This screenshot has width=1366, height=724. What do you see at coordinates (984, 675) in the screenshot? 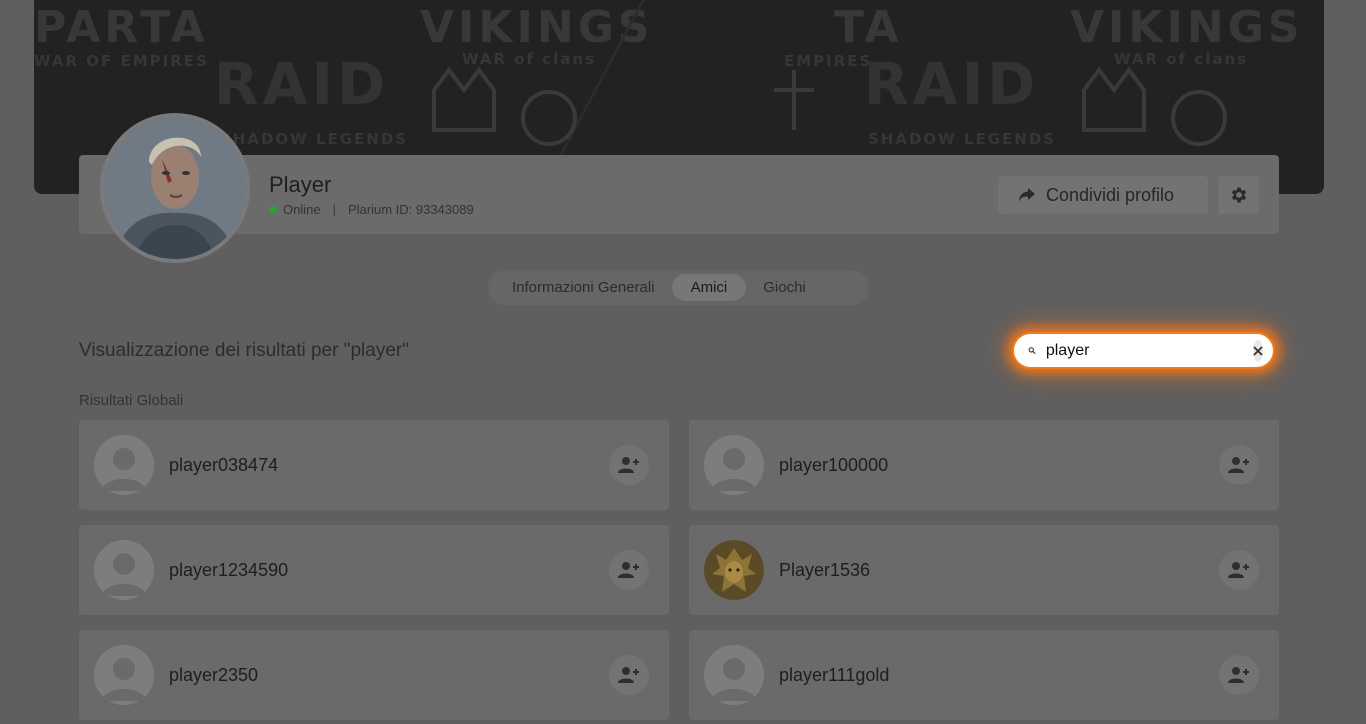
I see `user-result-card: player111gold` at bounding box center [984, 675].